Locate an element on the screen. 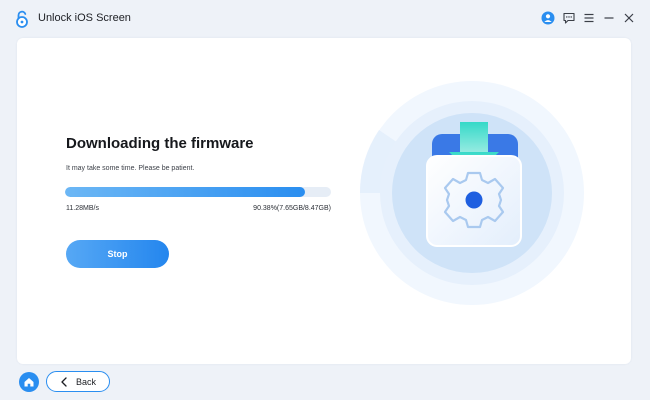 This screenshot has height=400, width=650. download-progress-fill is located at coordinates (185, 192).